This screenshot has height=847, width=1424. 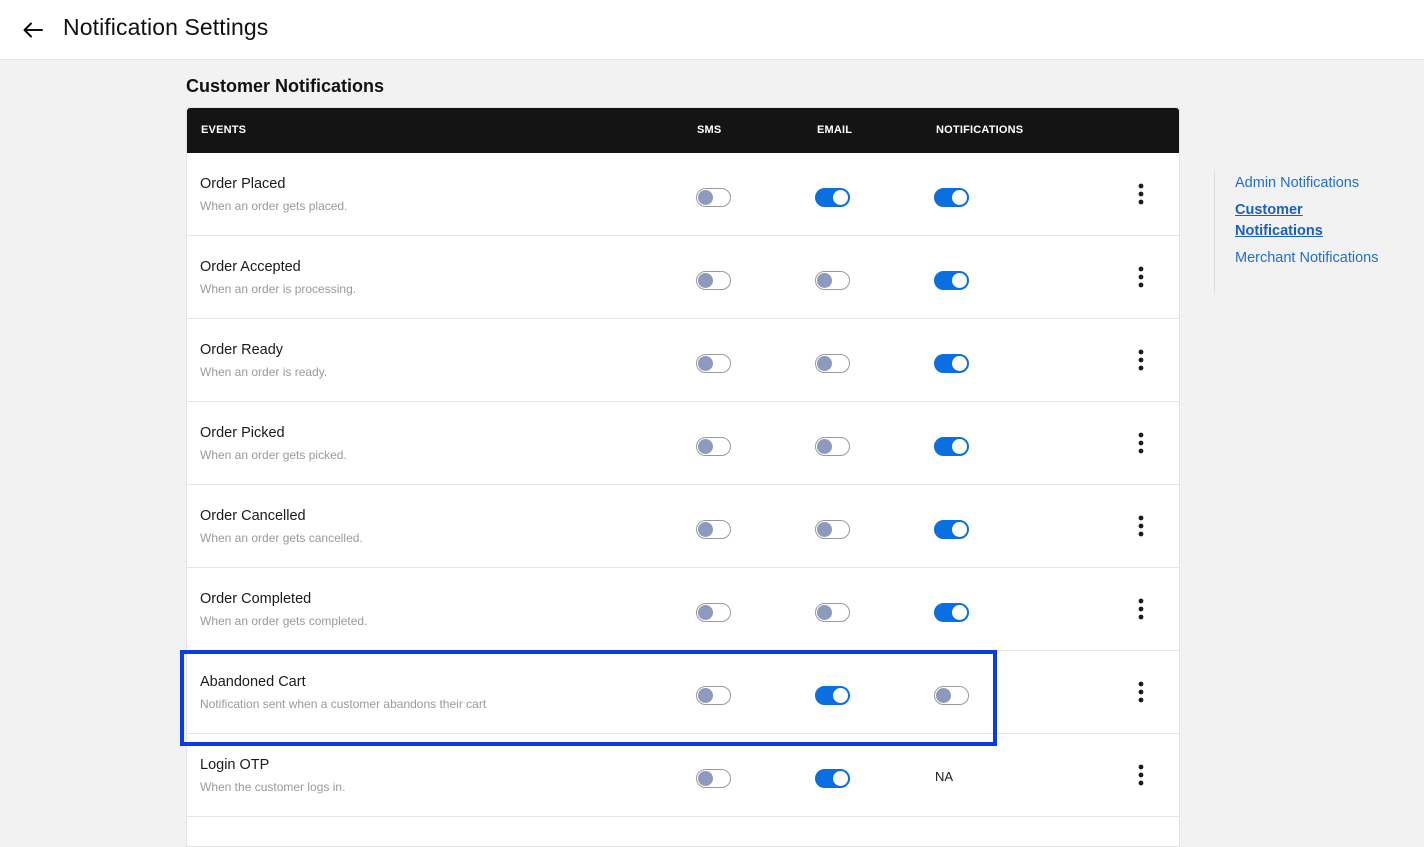 What do you see at coordinates (709, 130) in the screenshot?
I see `column-header-sms: SMS` at bounding box center [709, 130].